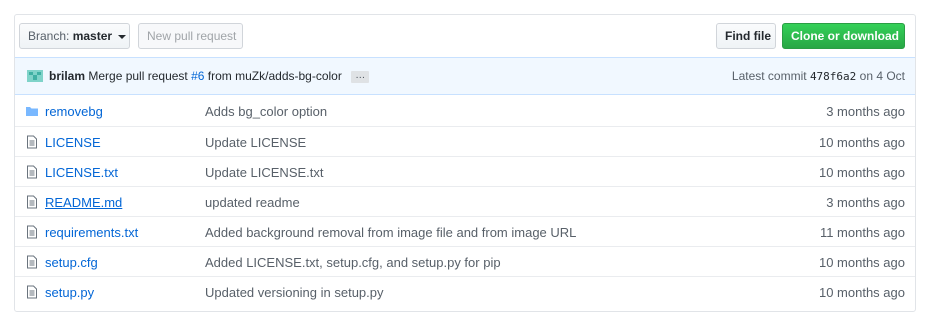 This screenshot has height=324, width=930. I want to click on file-commit-message: Updated versioning in setup.py, so click(294, 292).